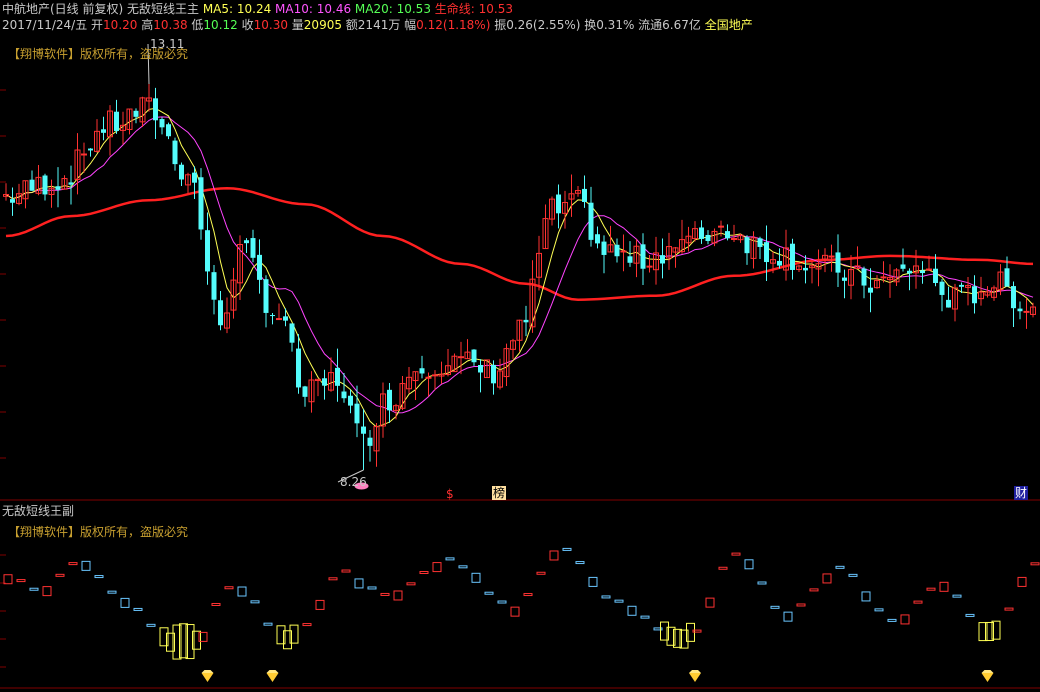 The width and height of the screenshot is (1040, 692). I want to click on dollar-marker: $, so click(450, 494).